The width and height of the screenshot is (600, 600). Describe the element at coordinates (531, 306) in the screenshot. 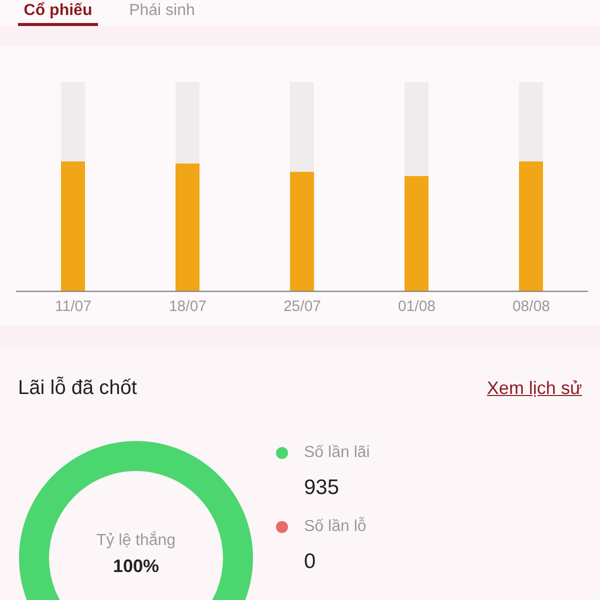

I see `axis-label: 08/08` at that location.